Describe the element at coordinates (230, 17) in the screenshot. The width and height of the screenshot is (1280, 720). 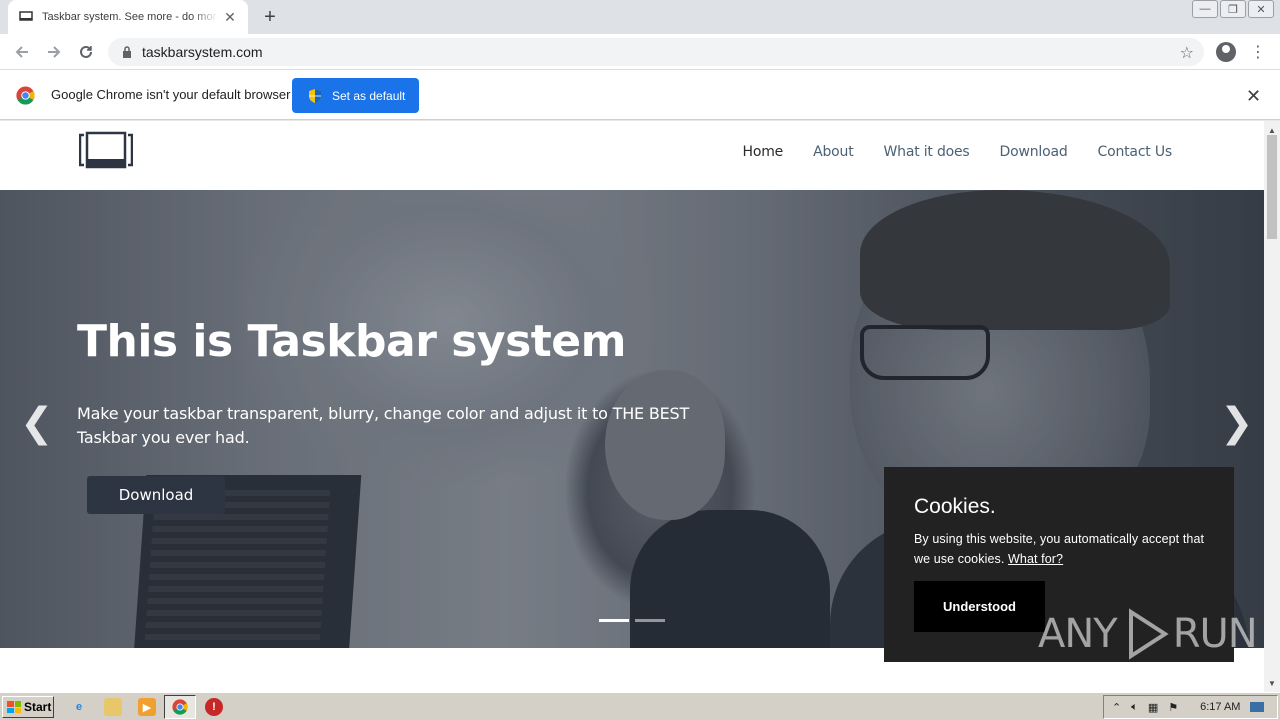
I see `tab-close-icon: ✕` at that location.